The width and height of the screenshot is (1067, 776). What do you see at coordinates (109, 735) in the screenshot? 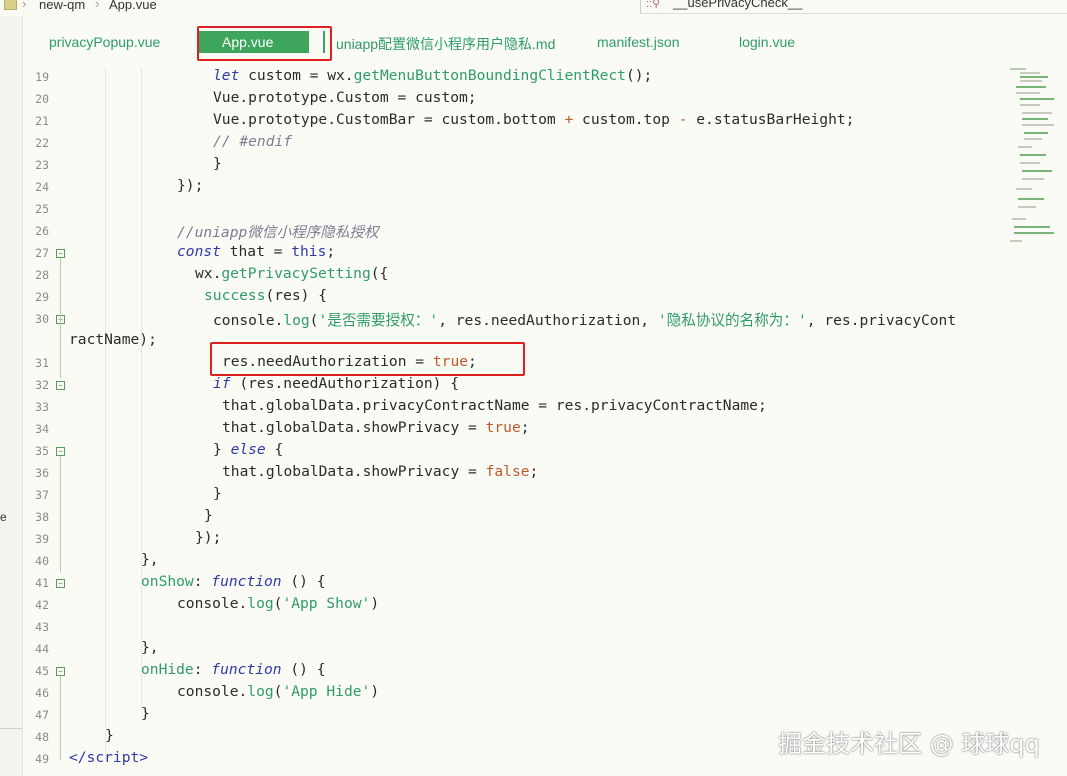
I see `code-line-48: }` at bounding box center [109, 735].